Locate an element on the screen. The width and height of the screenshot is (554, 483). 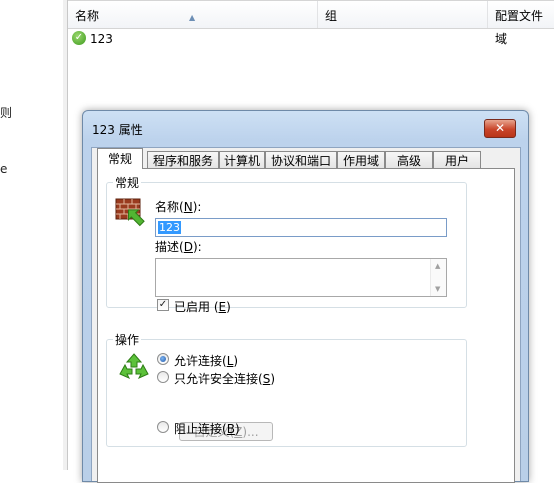
tab-programs-services: 程序和服务 is located at coordinates (183, 159).